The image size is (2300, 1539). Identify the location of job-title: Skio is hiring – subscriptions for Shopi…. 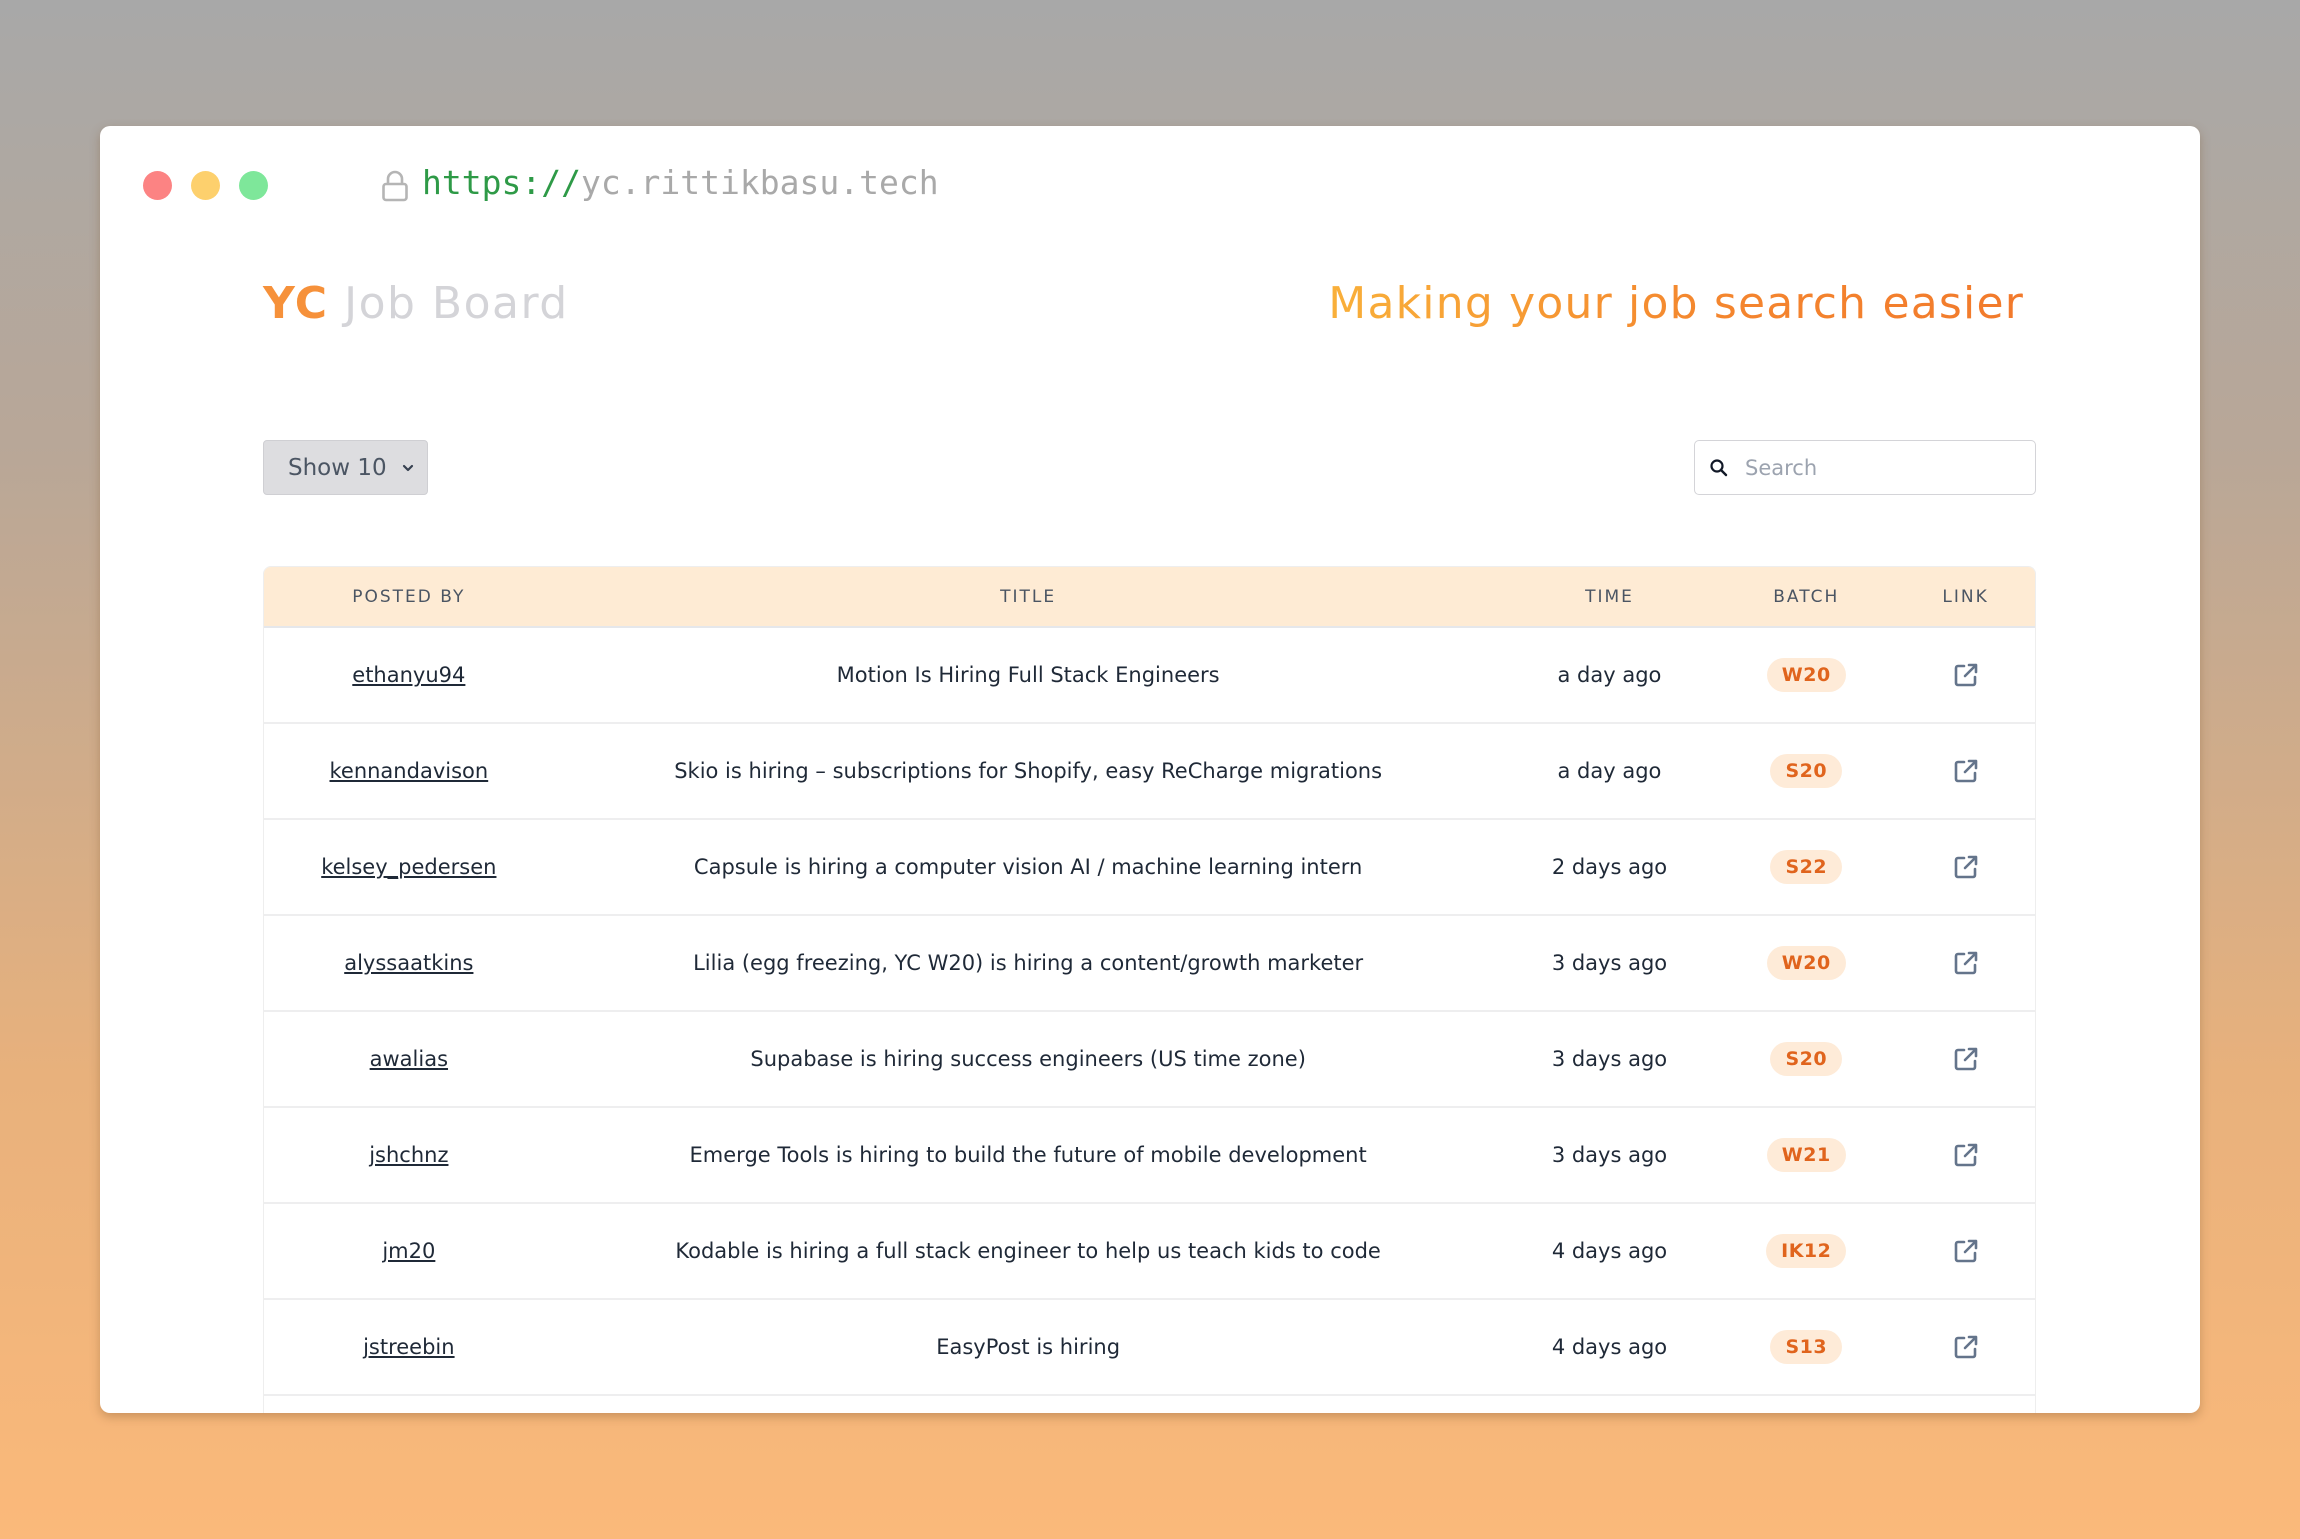
(1028, 771).